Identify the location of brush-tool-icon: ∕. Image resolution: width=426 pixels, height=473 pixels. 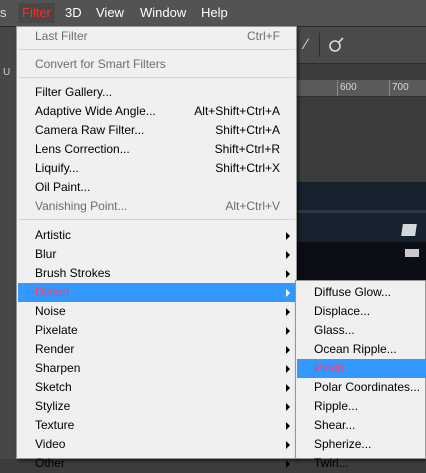
(306, 45).